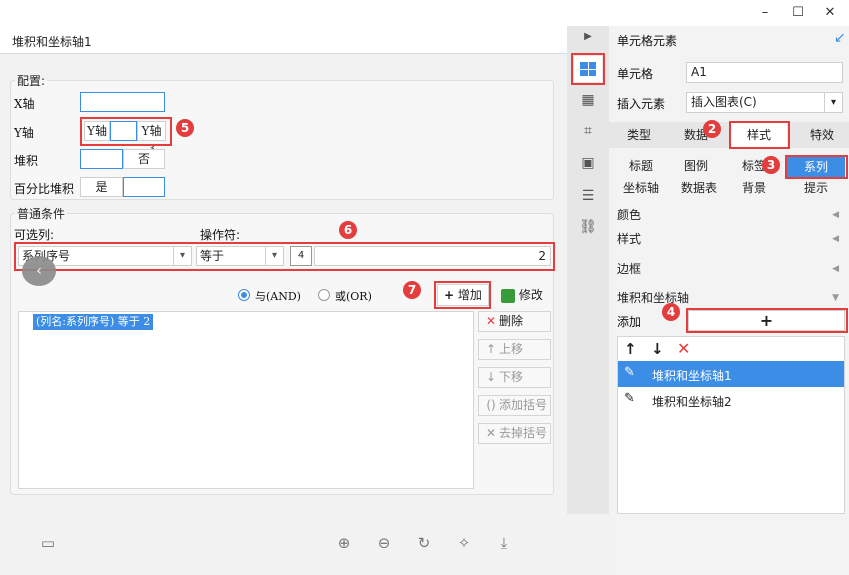 The image size is (849, 575). Describe the element at coordinates (639, 135) in the screenshot. I see `tab-type: 类型` at that location.